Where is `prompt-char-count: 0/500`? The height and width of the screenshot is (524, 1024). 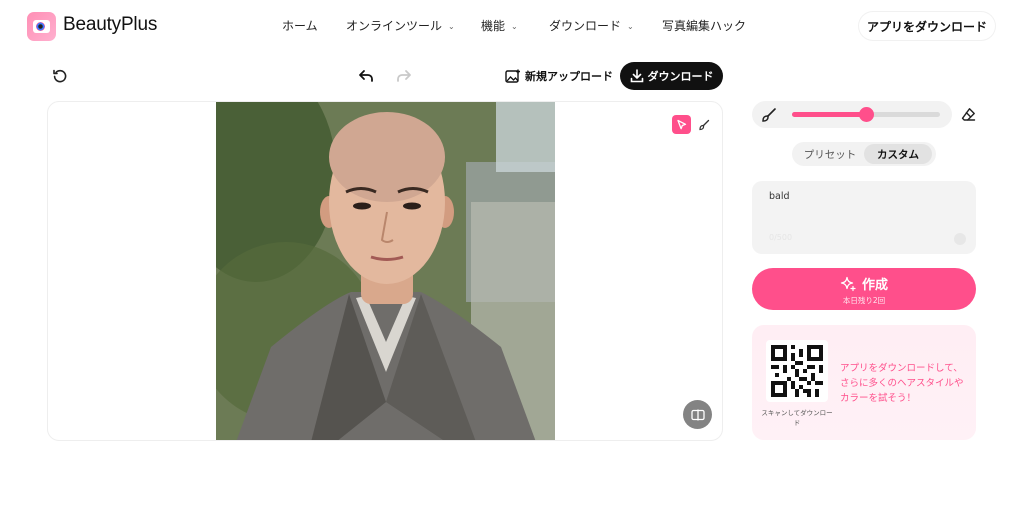 prompt-char-count: 0/500 is located at coordinates (781, 237).